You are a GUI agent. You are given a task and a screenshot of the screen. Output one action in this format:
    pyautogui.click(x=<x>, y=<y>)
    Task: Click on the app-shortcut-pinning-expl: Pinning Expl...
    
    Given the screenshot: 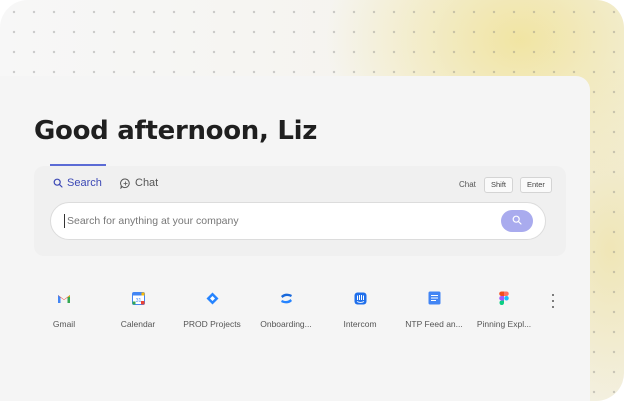 What is the action you would take?
    pyautogui.click(x=504, y=309)
    